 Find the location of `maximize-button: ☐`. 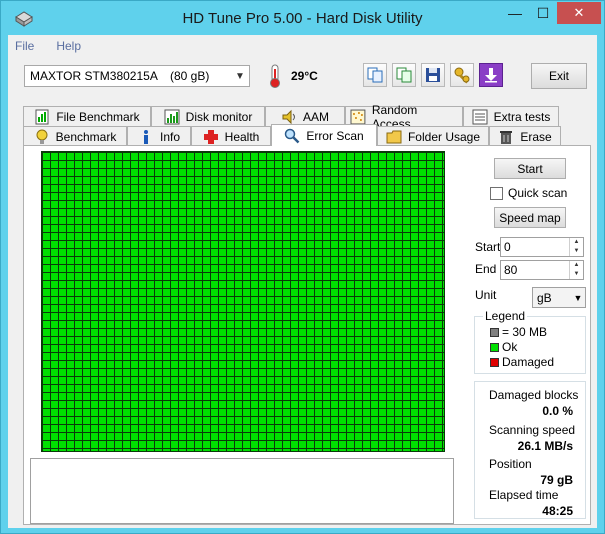

maximize-button: ☐ is located at coordinates (543, 13).